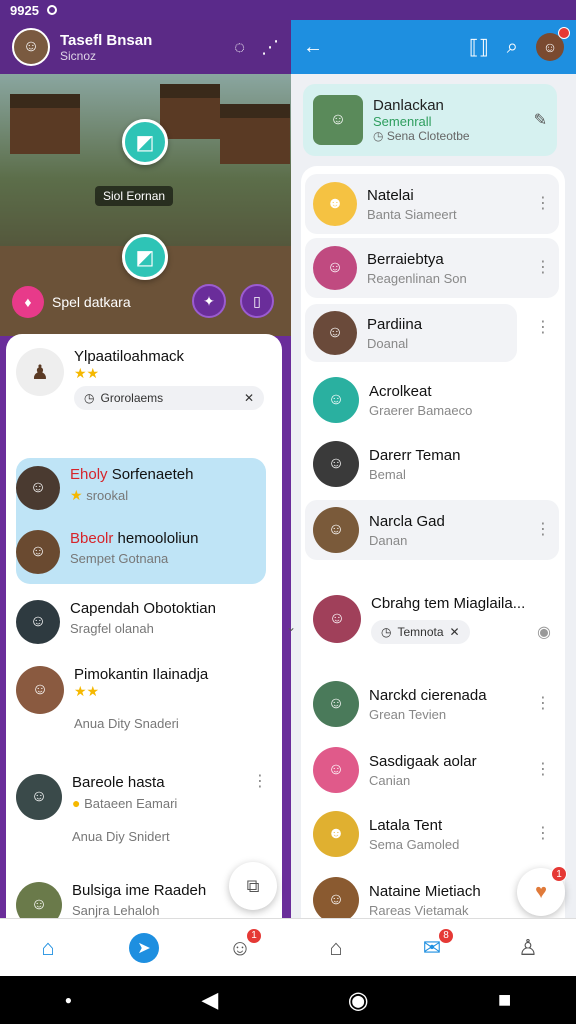  Describe the element at coordinates (358, 1000) in the screenshot. I see `home-button-icon: ◉` at that location.